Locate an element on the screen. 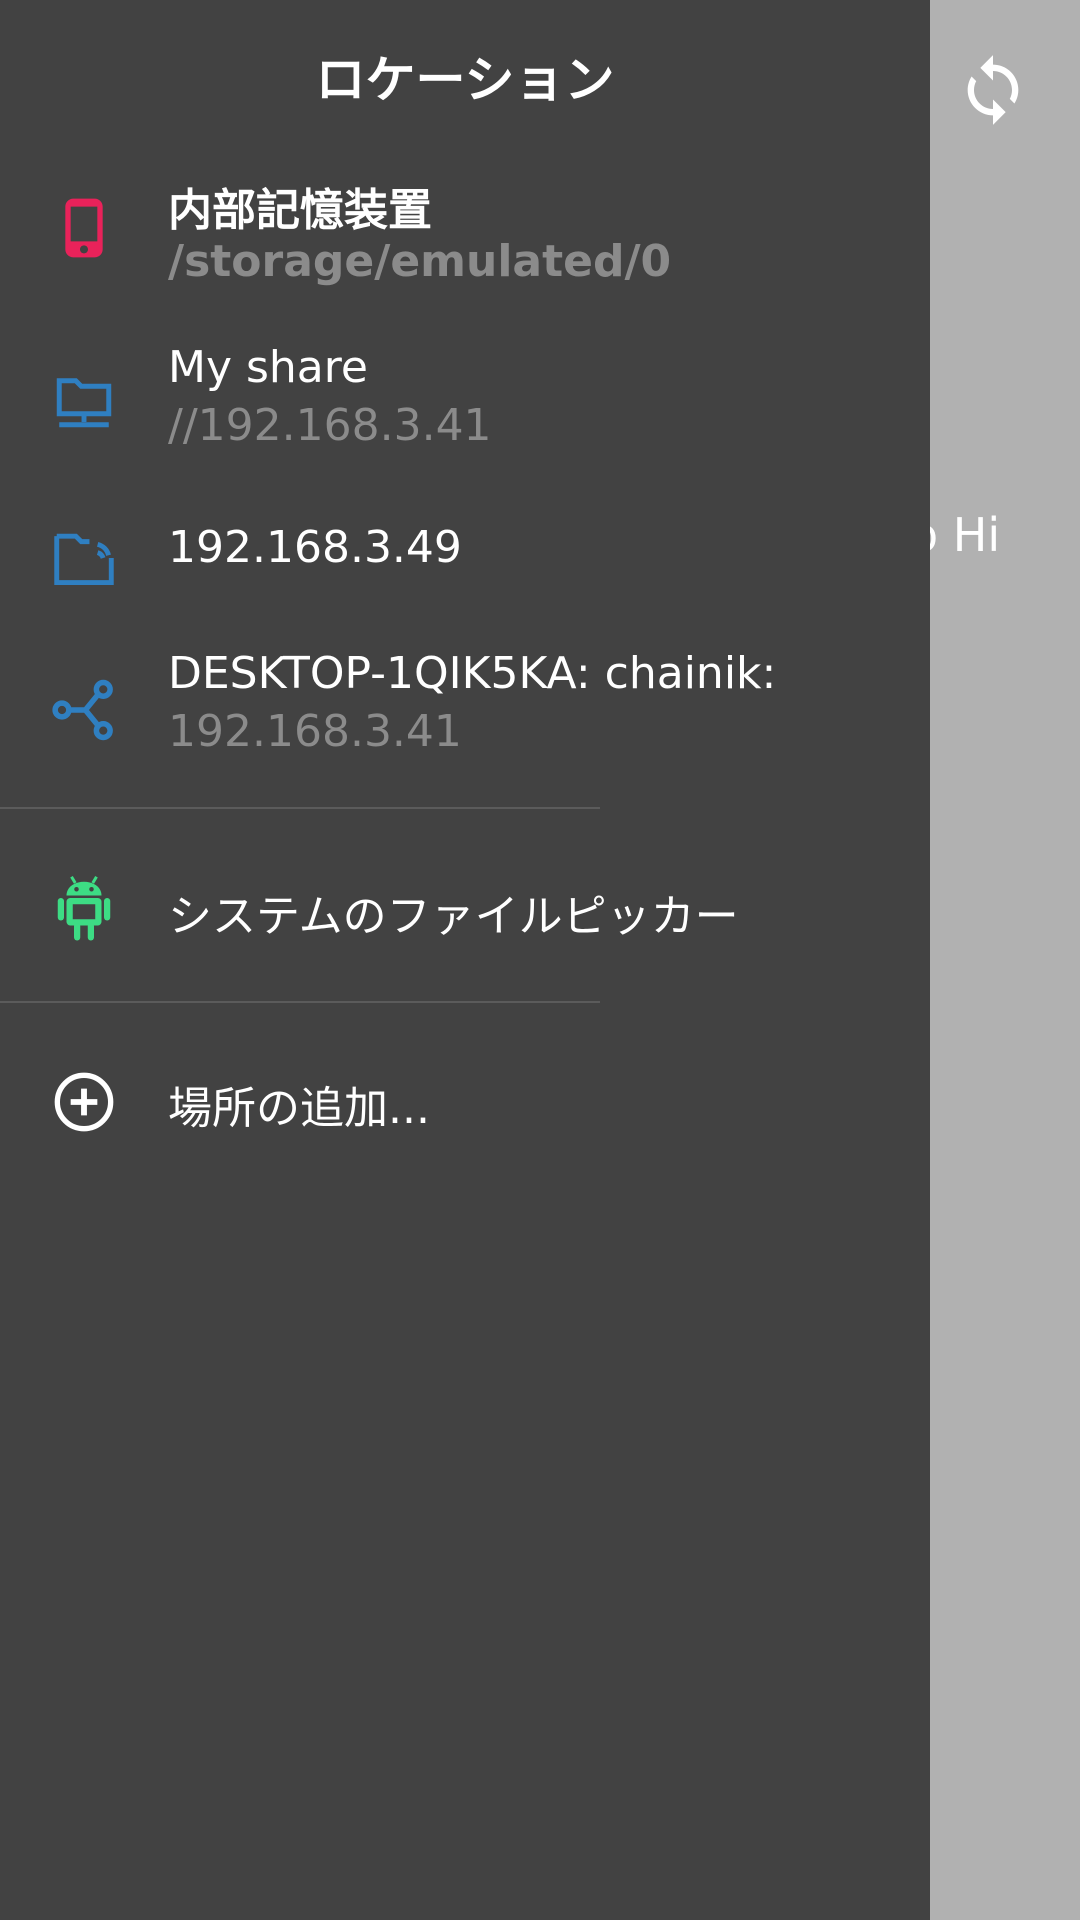 This screenshot has width=1080, height=1920. drawer-title: ロケーション is located at coordinates (465, 80).